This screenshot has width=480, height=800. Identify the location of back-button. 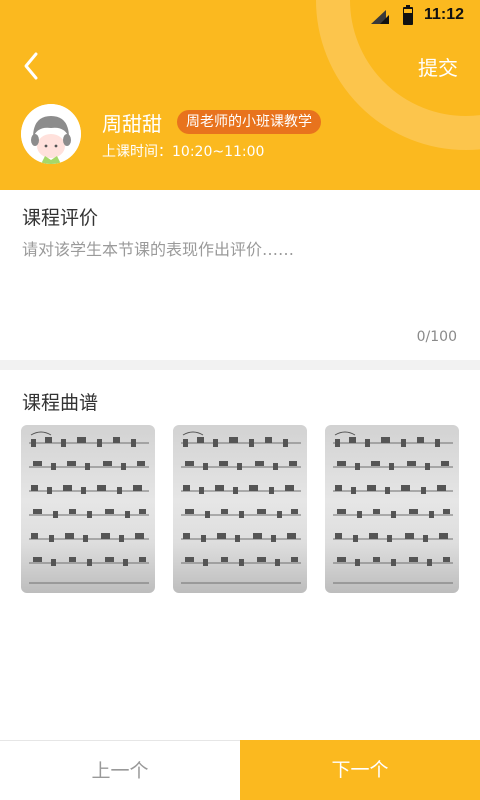
(34, 66).